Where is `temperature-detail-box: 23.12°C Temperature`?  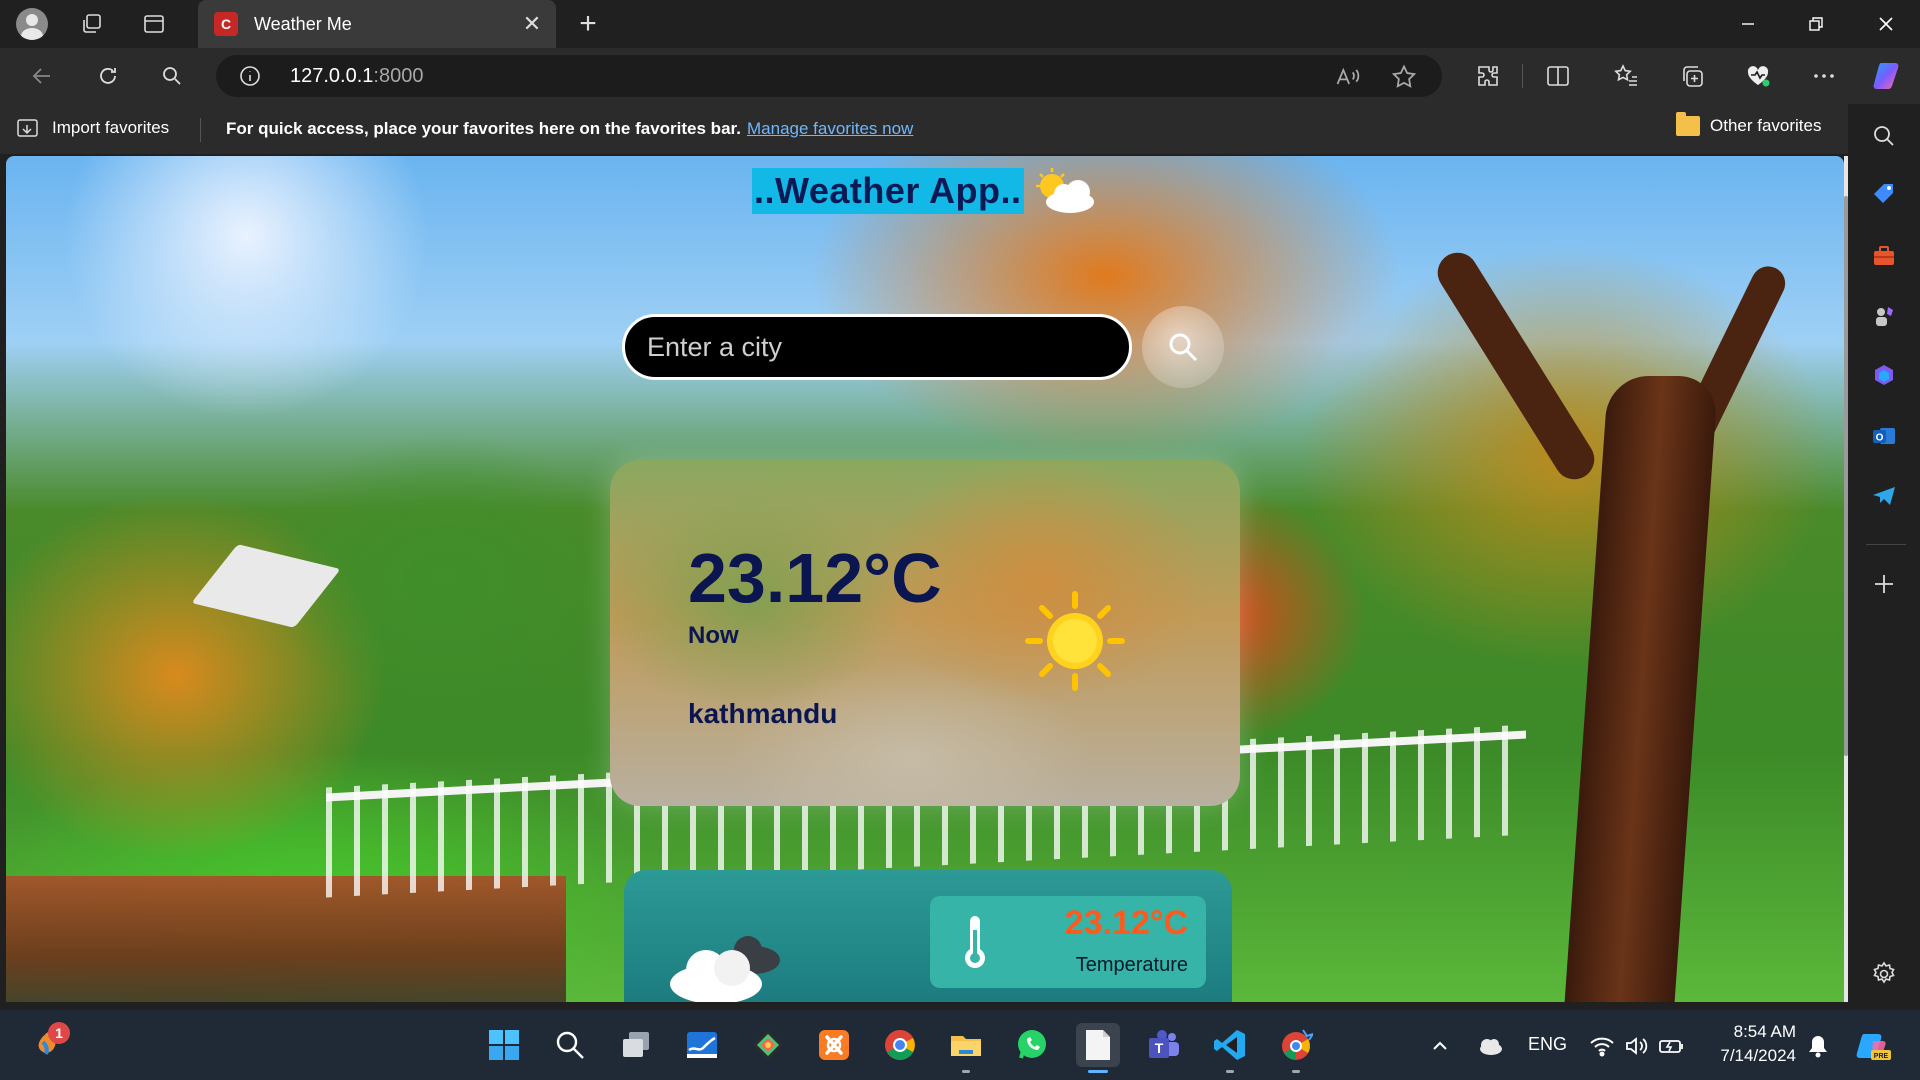 temperature-detail-box: 23.12°C Temperature is located at coordinates (1068, 942).